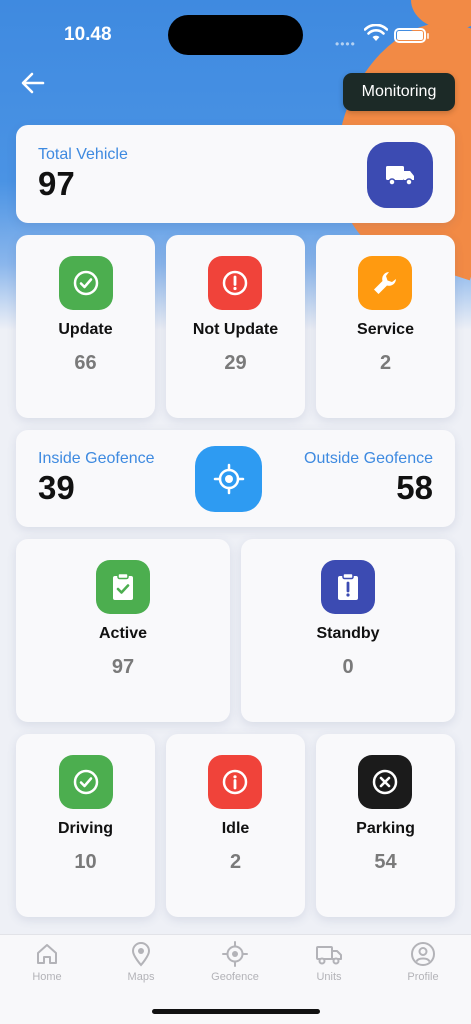 Image resolution: width=471 pixels, height=1024 pixels. I want to click on total-vehicle-label: Total Vehicle, so click(83, 154).